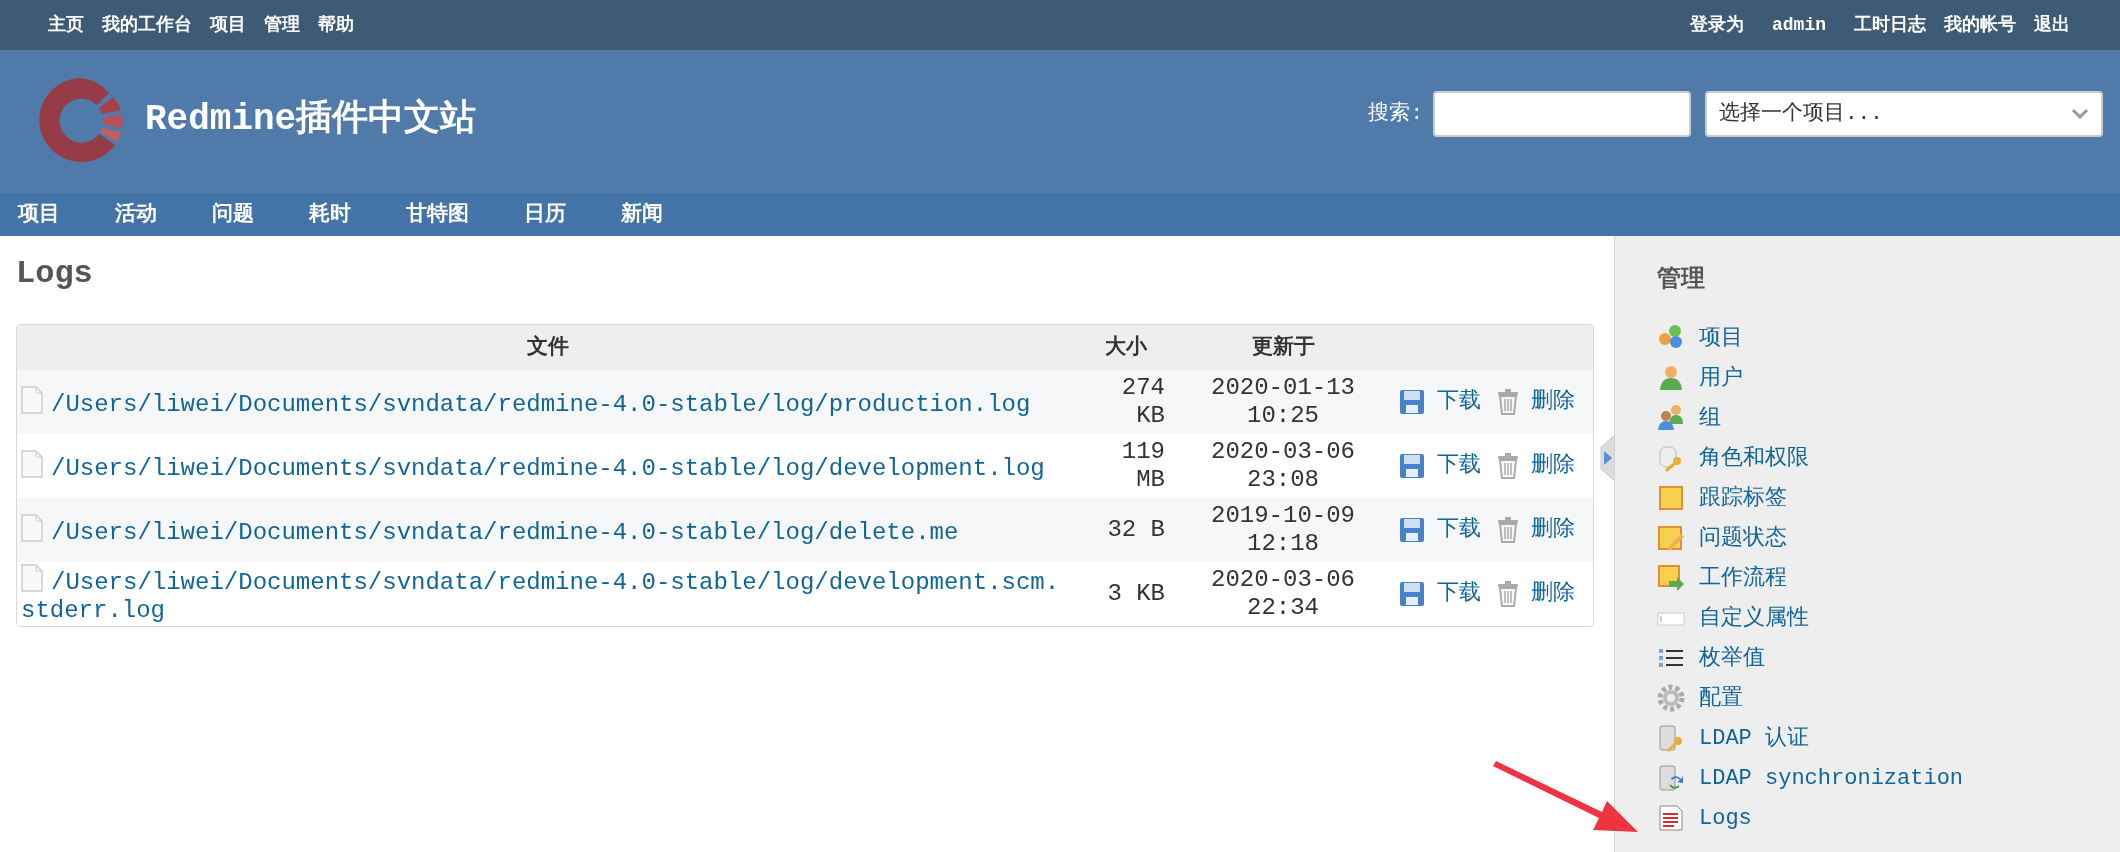  I want to click on date-cell: 2019-10-09 12:18, so click(1283, 530).